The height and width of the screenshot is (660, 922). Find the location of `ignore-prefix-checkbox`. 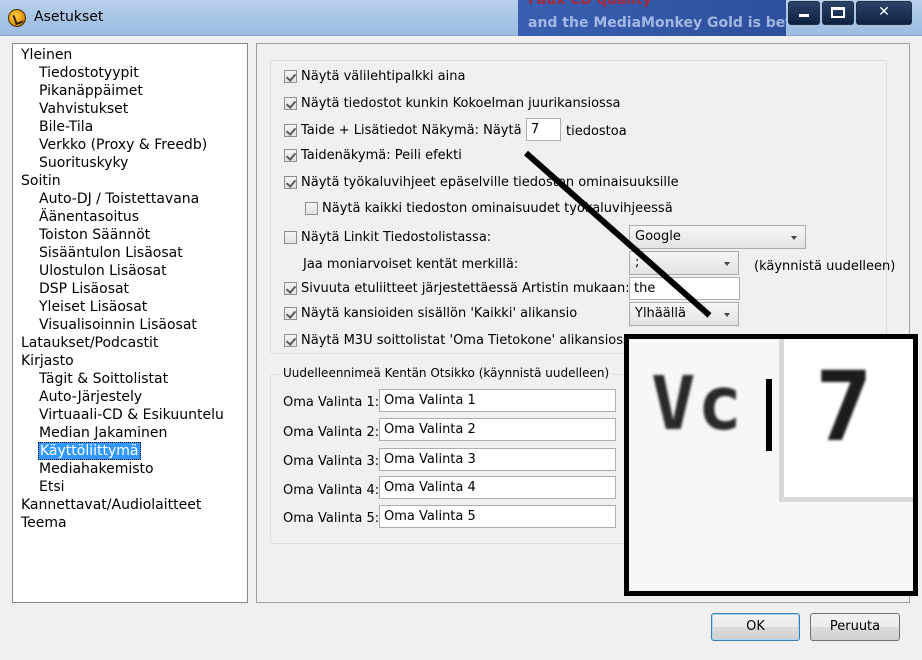

ignore-prefix-checkbox is located at coordinates (290, 288).